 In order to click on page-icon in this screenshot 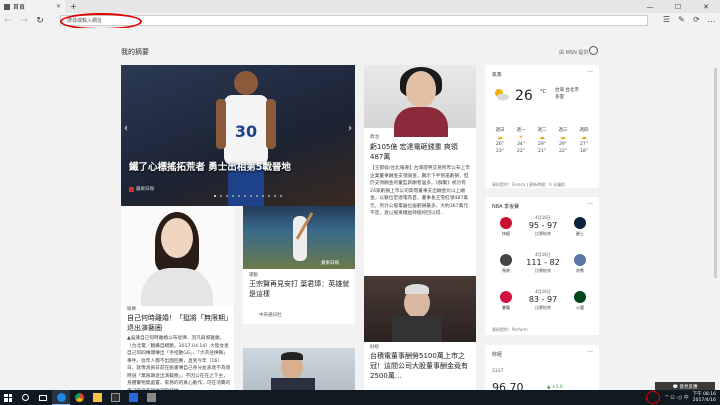, I will do `click(7, 6)`.